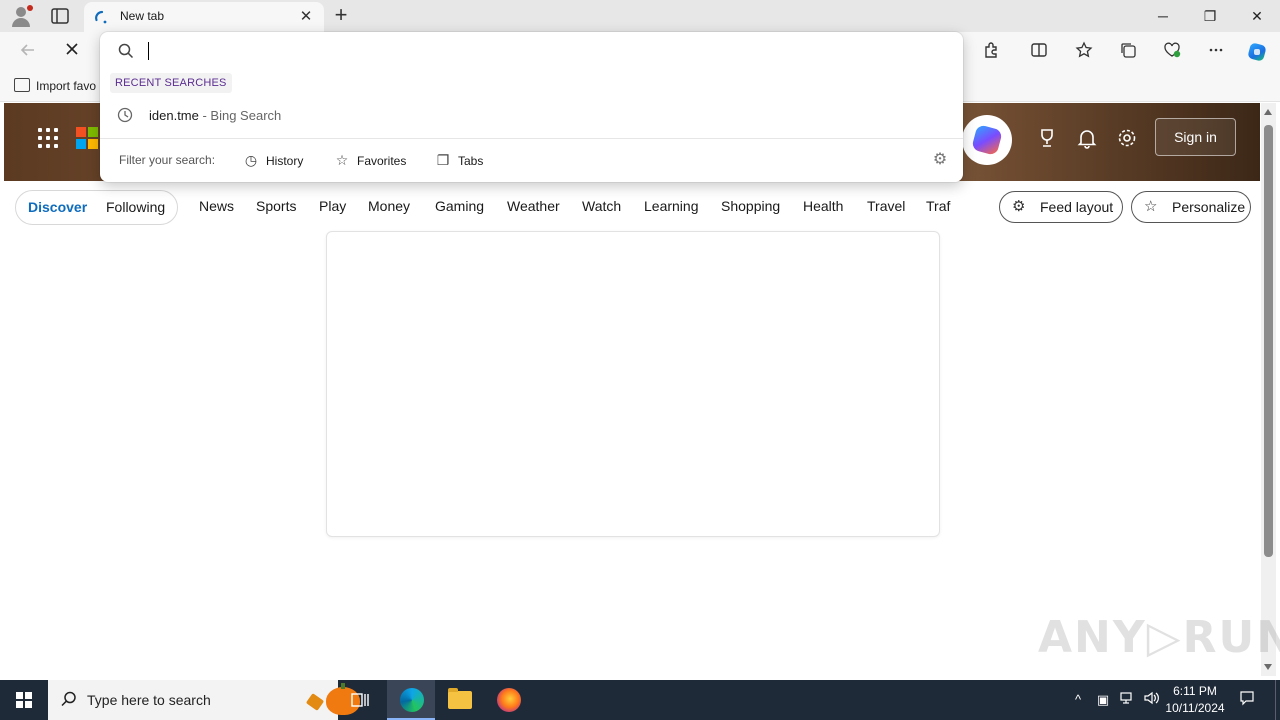 The image size is (1280, 720). I want to click on copilot-icon, so click(1257, 52).